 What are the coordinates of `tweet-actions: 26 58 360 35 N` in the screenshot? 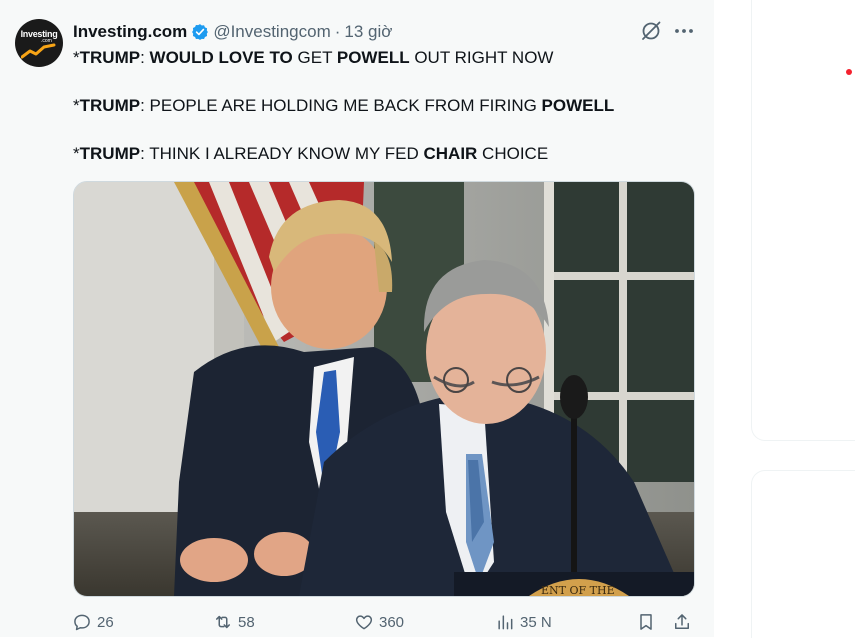 It's located at (384, 622).